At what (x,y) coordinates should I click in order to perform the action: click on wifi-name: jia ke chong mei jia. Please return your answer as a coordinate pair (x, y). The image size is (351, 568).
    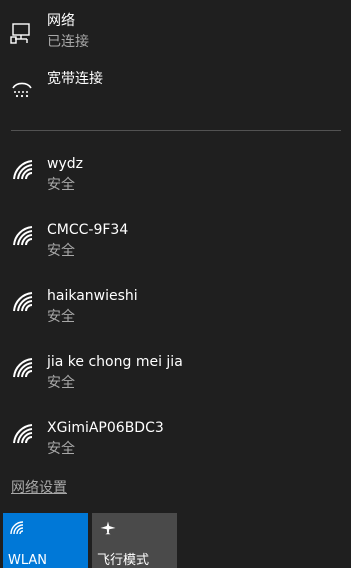
    Looking at the image, I should click on (115, 362).